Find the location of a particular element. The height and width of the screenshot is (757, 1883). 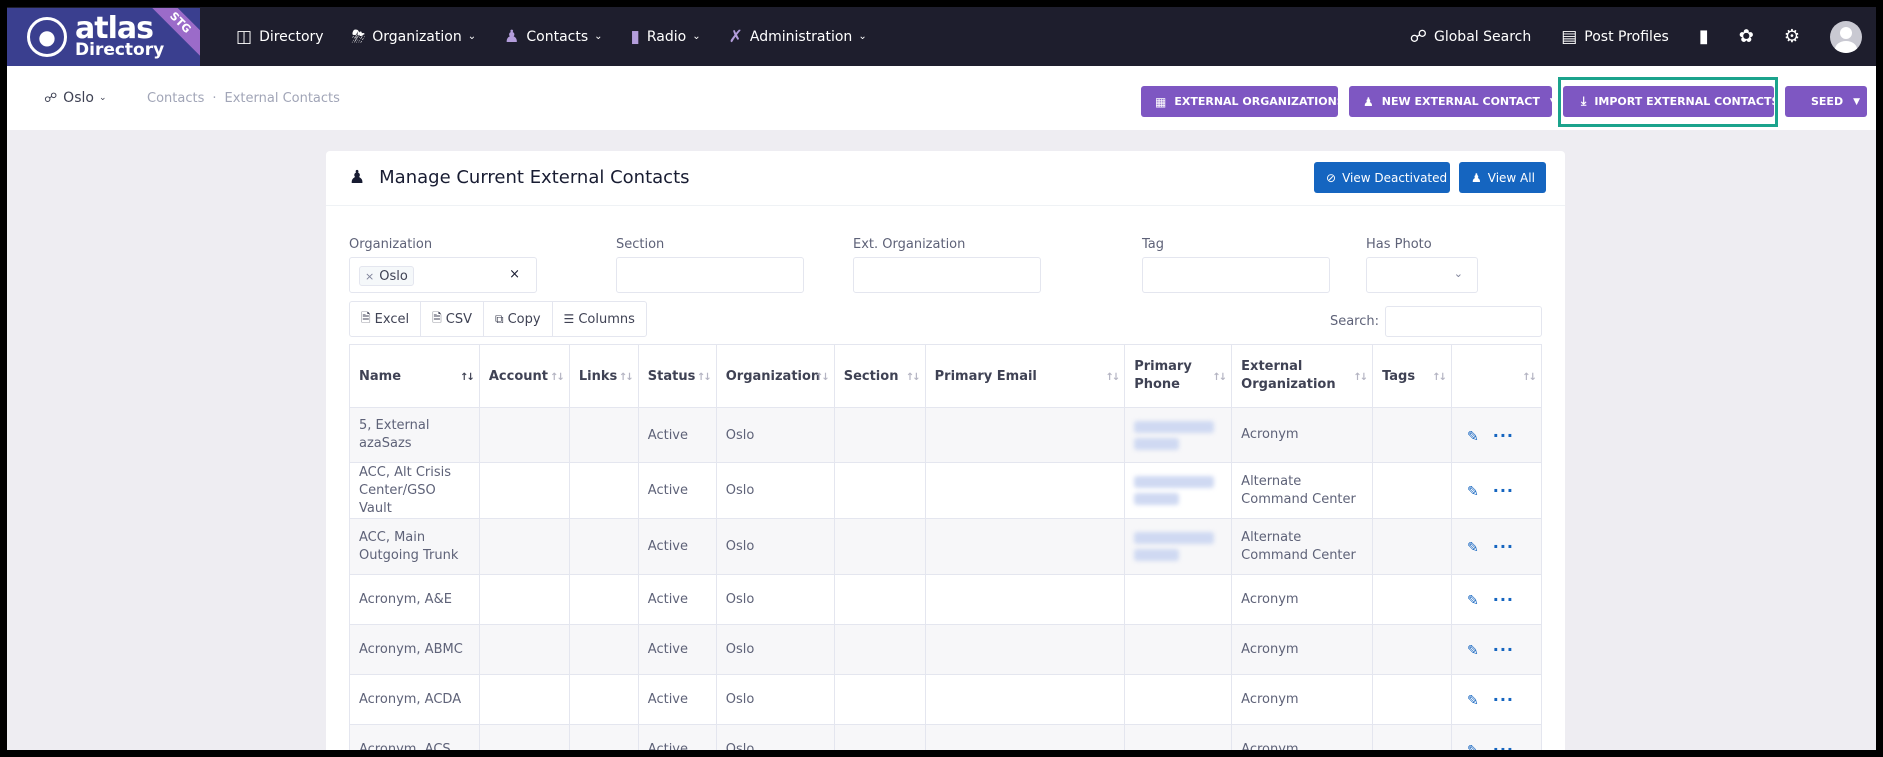

nav-administration: ✗ Administration ⌄ is located at coordinates (798, 37).